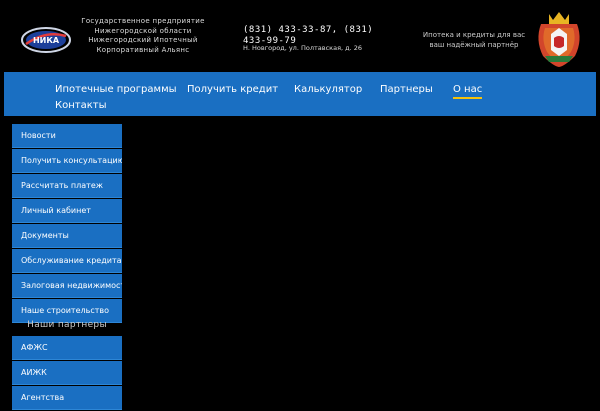 This screenshot has height=411, width=600. Describe the element at coordinates (474, 45) in the screenshot. I see `slogan-line: ваш надёжный партнёр` at that location.